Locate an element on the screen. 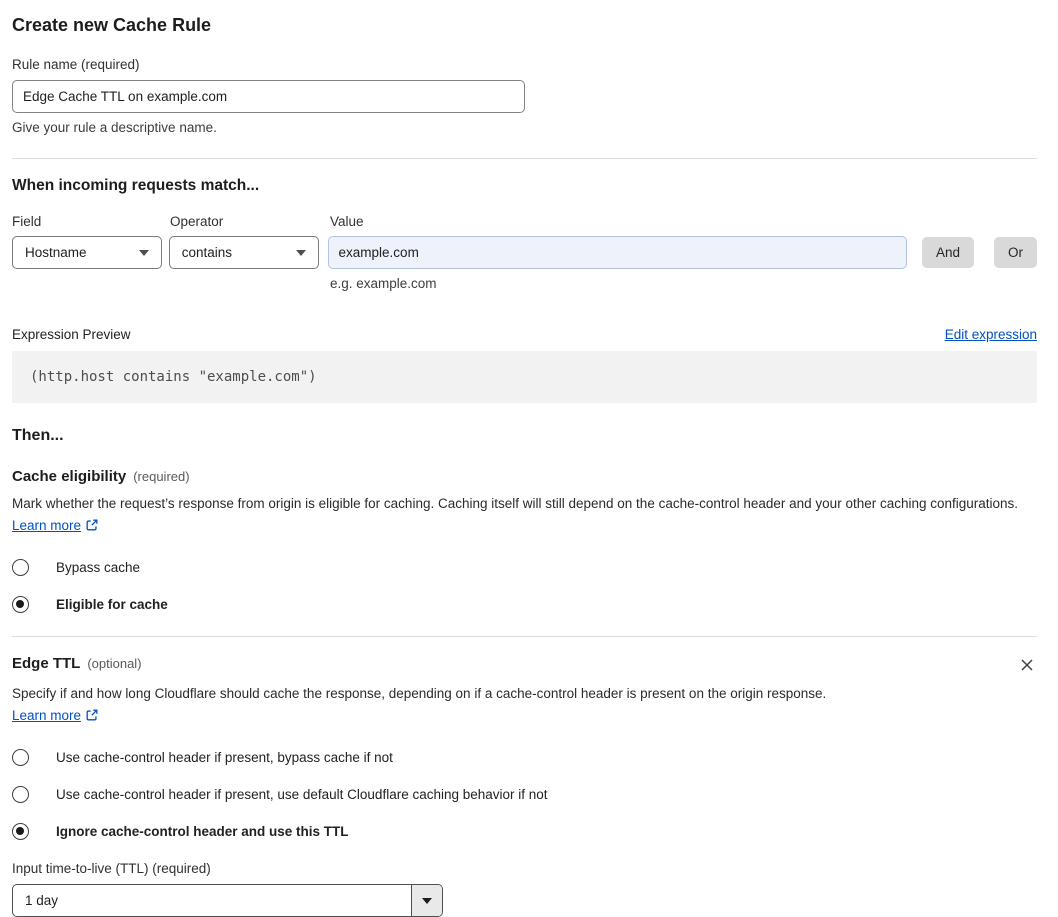 The height and width of the screenshot is (917, 1058). expression-code-block: (http.host contains "example.com") is located at coordinates (524, 377).